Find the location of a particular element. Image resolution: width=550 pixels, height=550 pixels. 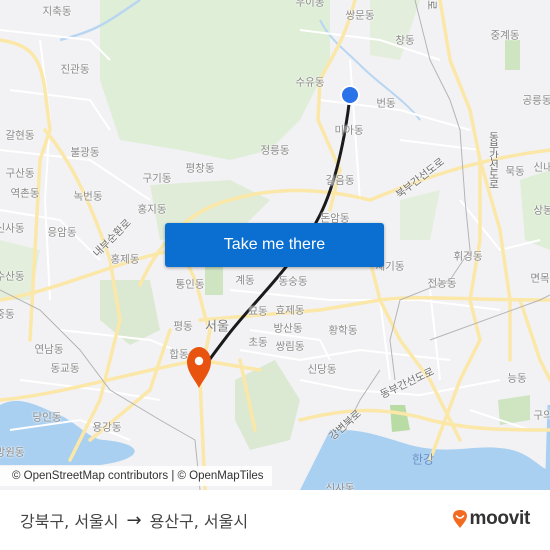

destination-pin-icon is located at coordinates (199, 367).